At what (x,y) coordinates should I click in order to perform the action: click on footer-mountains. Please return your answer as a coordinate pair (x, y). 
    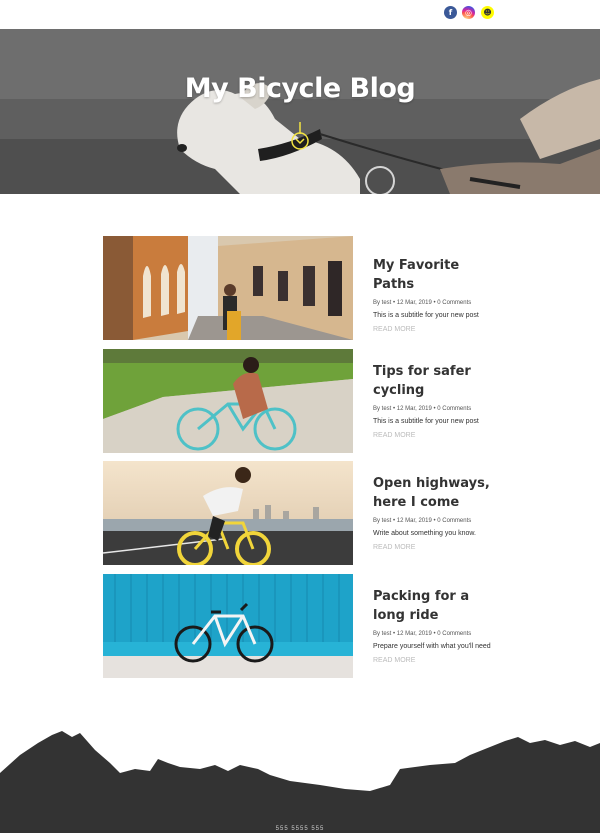
    Looking at the image, I should click on (300, 782).